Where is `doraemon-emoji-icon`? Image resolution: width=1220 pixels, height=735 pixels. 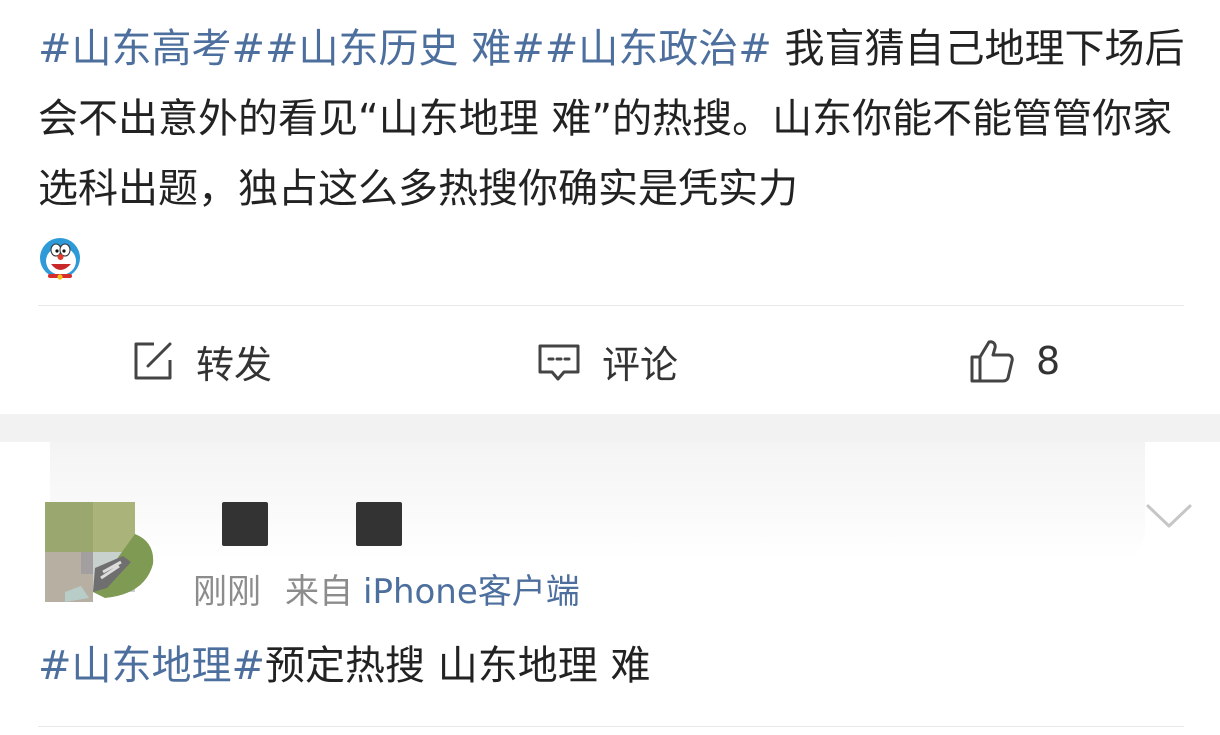 doraemon-emoji-icon is located at coordinates (60, 256).